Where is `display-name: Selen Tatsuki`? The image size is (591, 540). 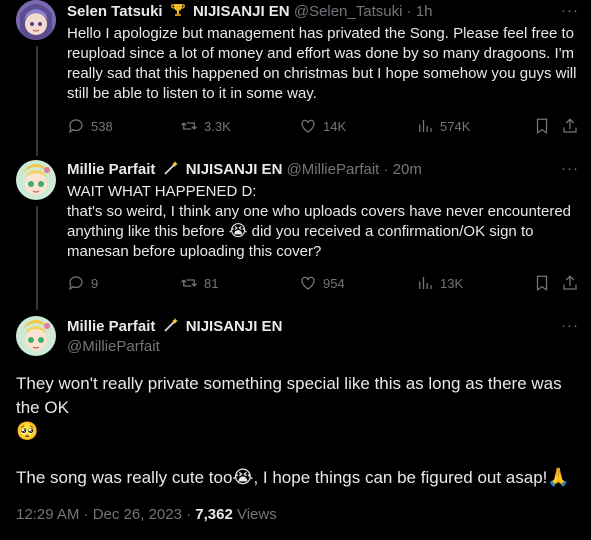 display-name: Selen Tatsuki is located at coordinates (115, 11).